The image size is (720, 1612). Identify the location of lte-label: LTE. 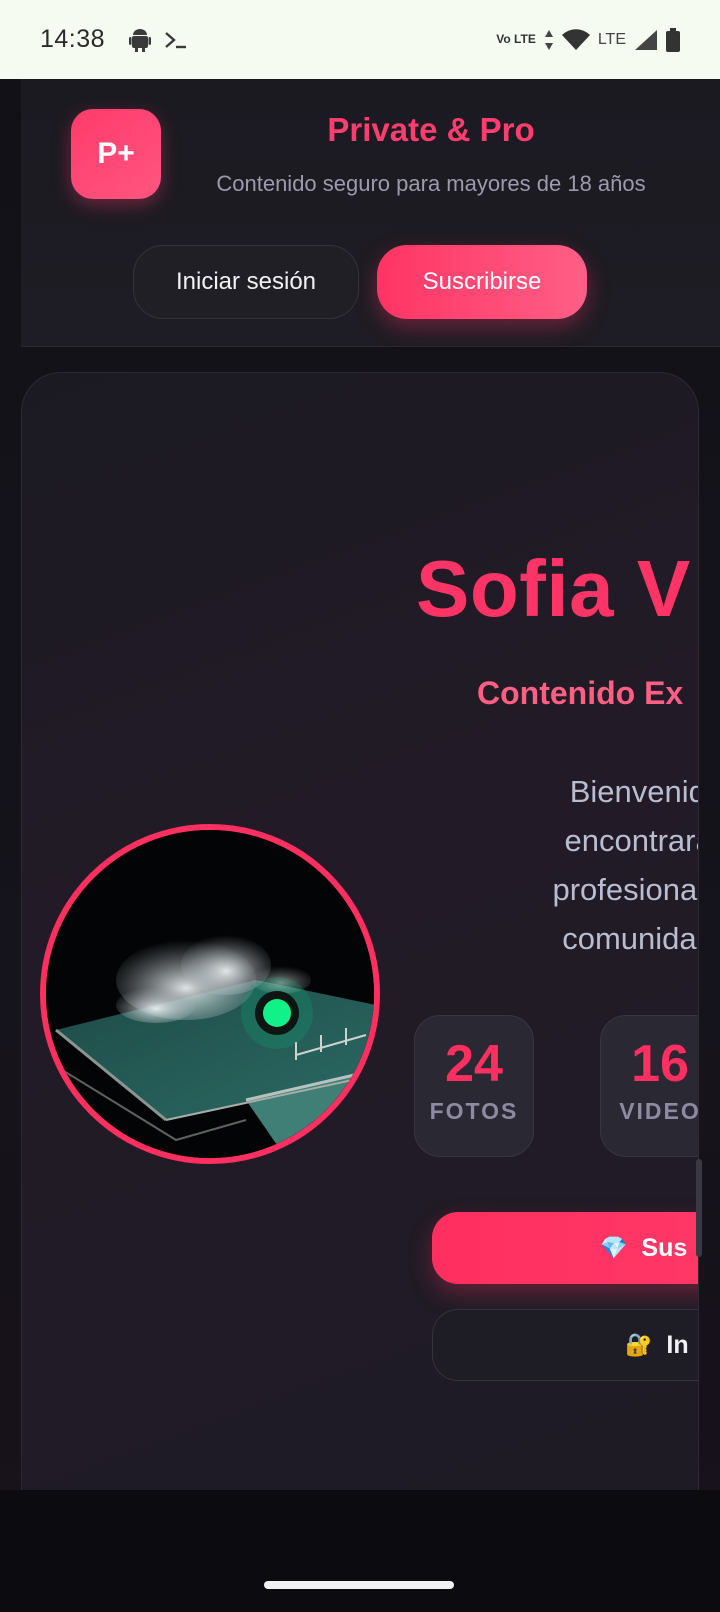
(611, 39).